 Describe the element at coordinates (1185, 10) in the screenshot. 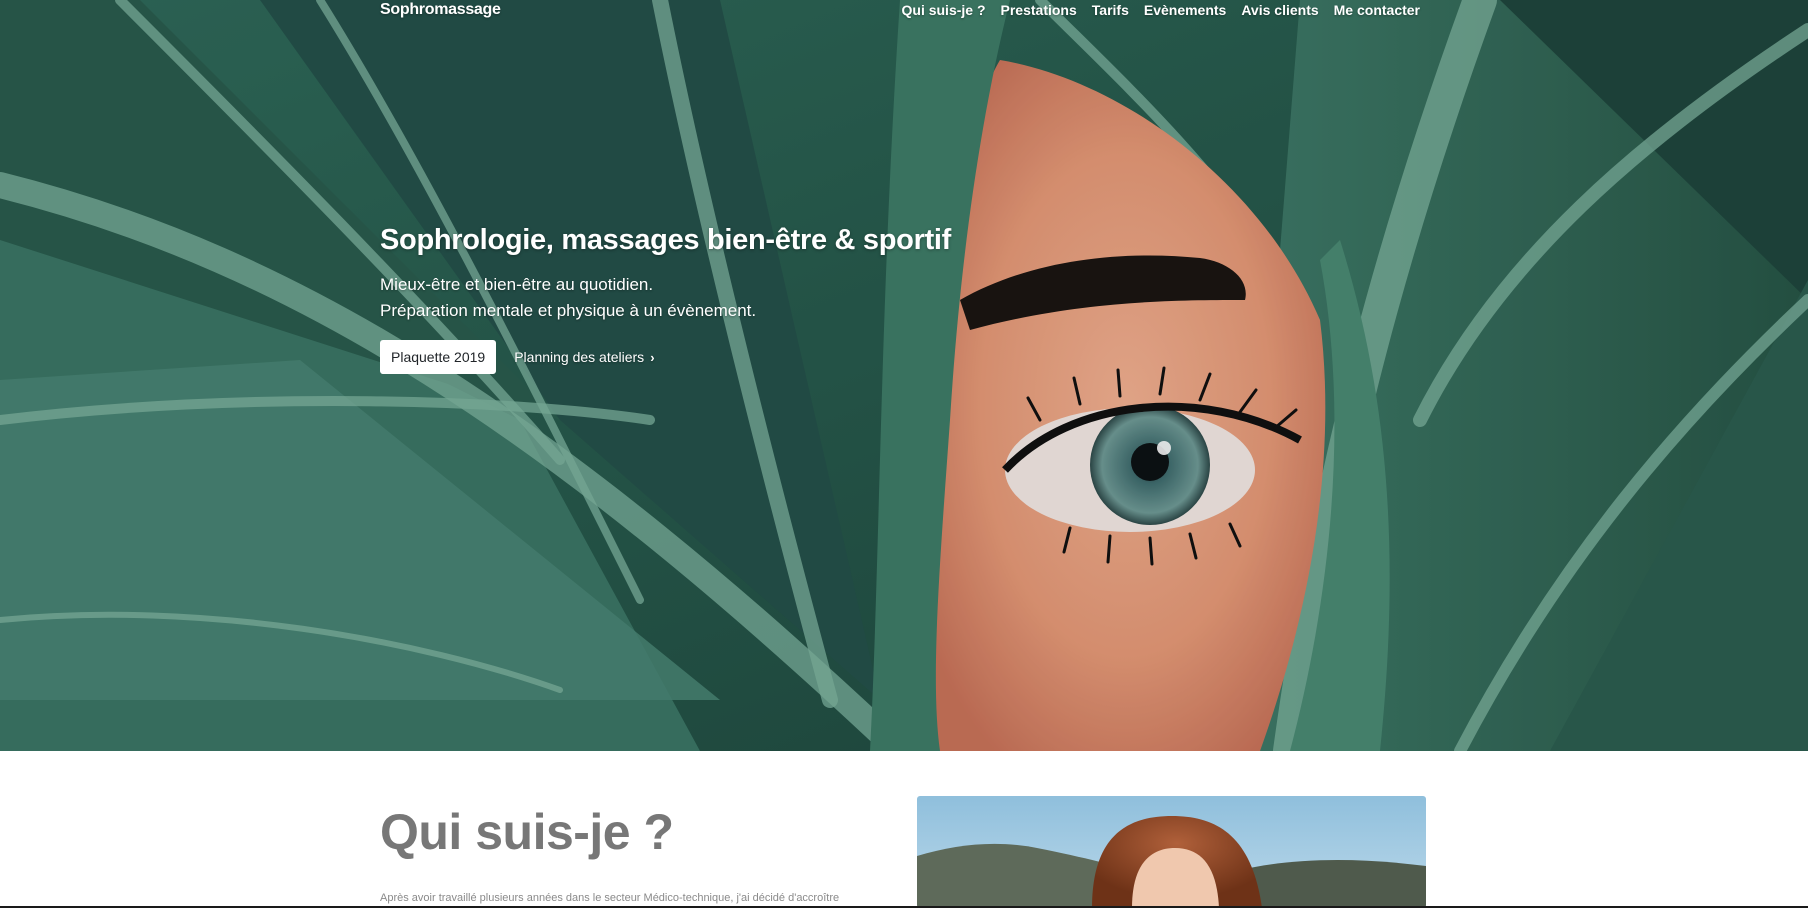

I see `nav-link-evenements: Evènements` at that location.